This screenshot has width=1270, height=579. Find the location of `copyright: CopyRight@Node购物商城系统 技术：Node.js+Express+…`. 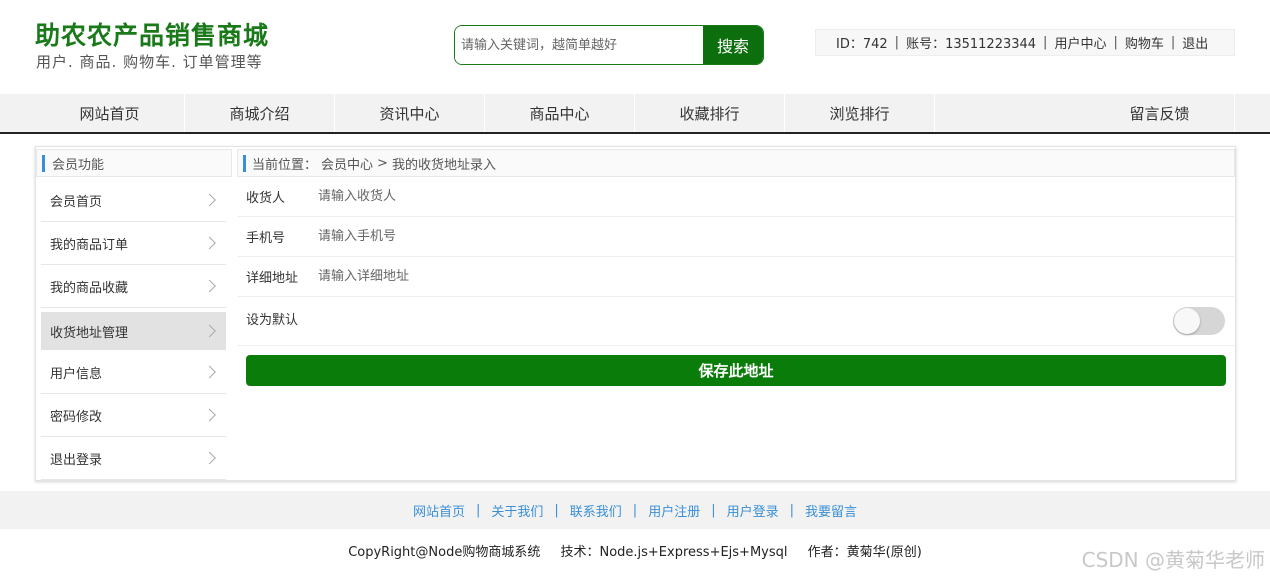

copyright: CopyRight@Node购物商城系统 技术：Node.js+Express+… is located at coordinates (635, 550).